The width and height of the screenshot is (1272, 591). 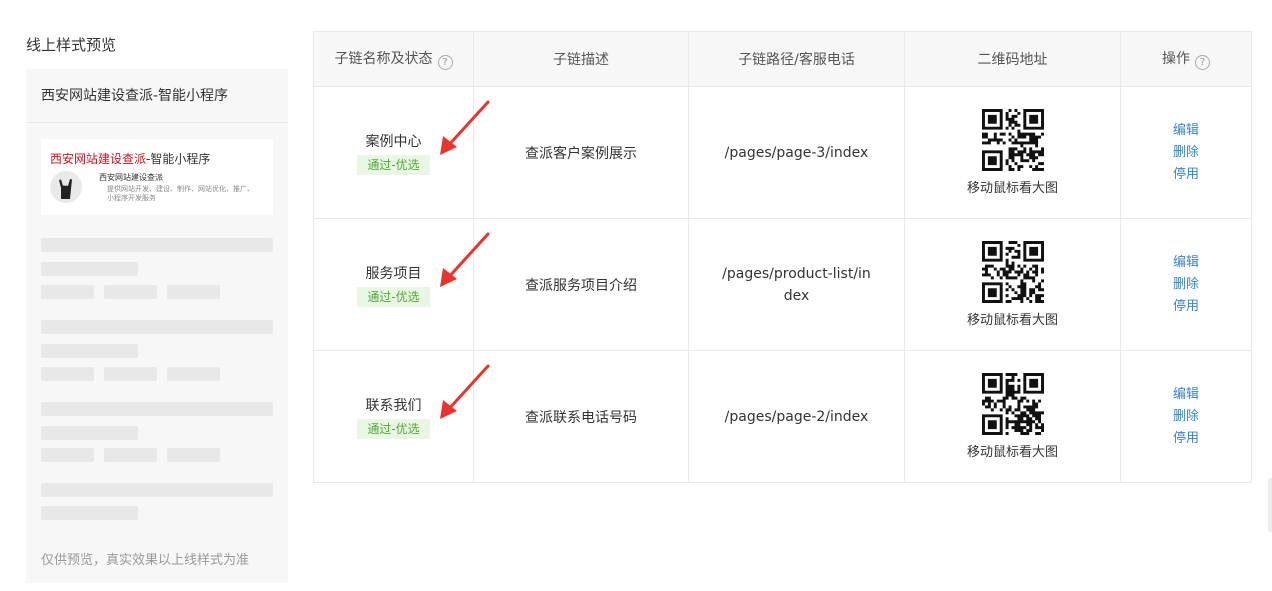 What do you see at coordinates (401, 416) in the screenshot?
I see `name-status-cell: 联系我们 通过-优选` at bounding box center [401, 416].